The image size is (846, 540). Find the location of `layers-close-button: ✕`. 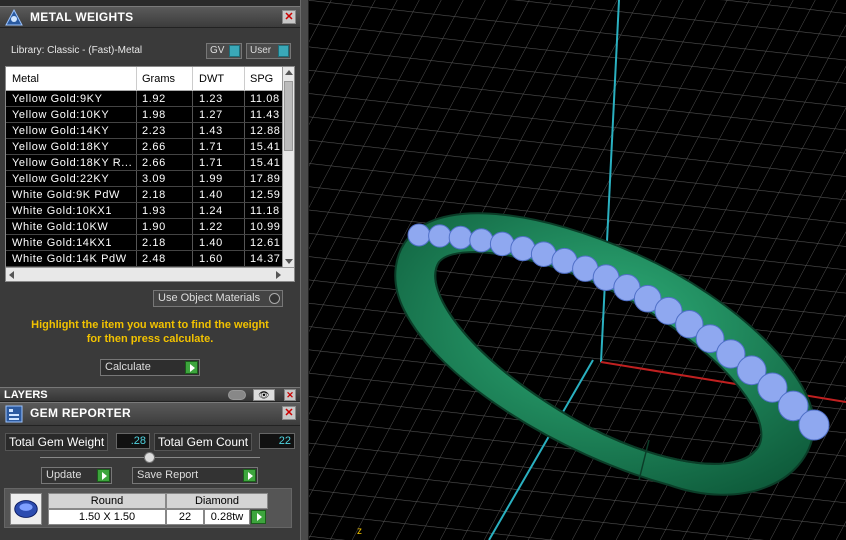

layers-close-button: ✕ is located at coordinates (290, 395).